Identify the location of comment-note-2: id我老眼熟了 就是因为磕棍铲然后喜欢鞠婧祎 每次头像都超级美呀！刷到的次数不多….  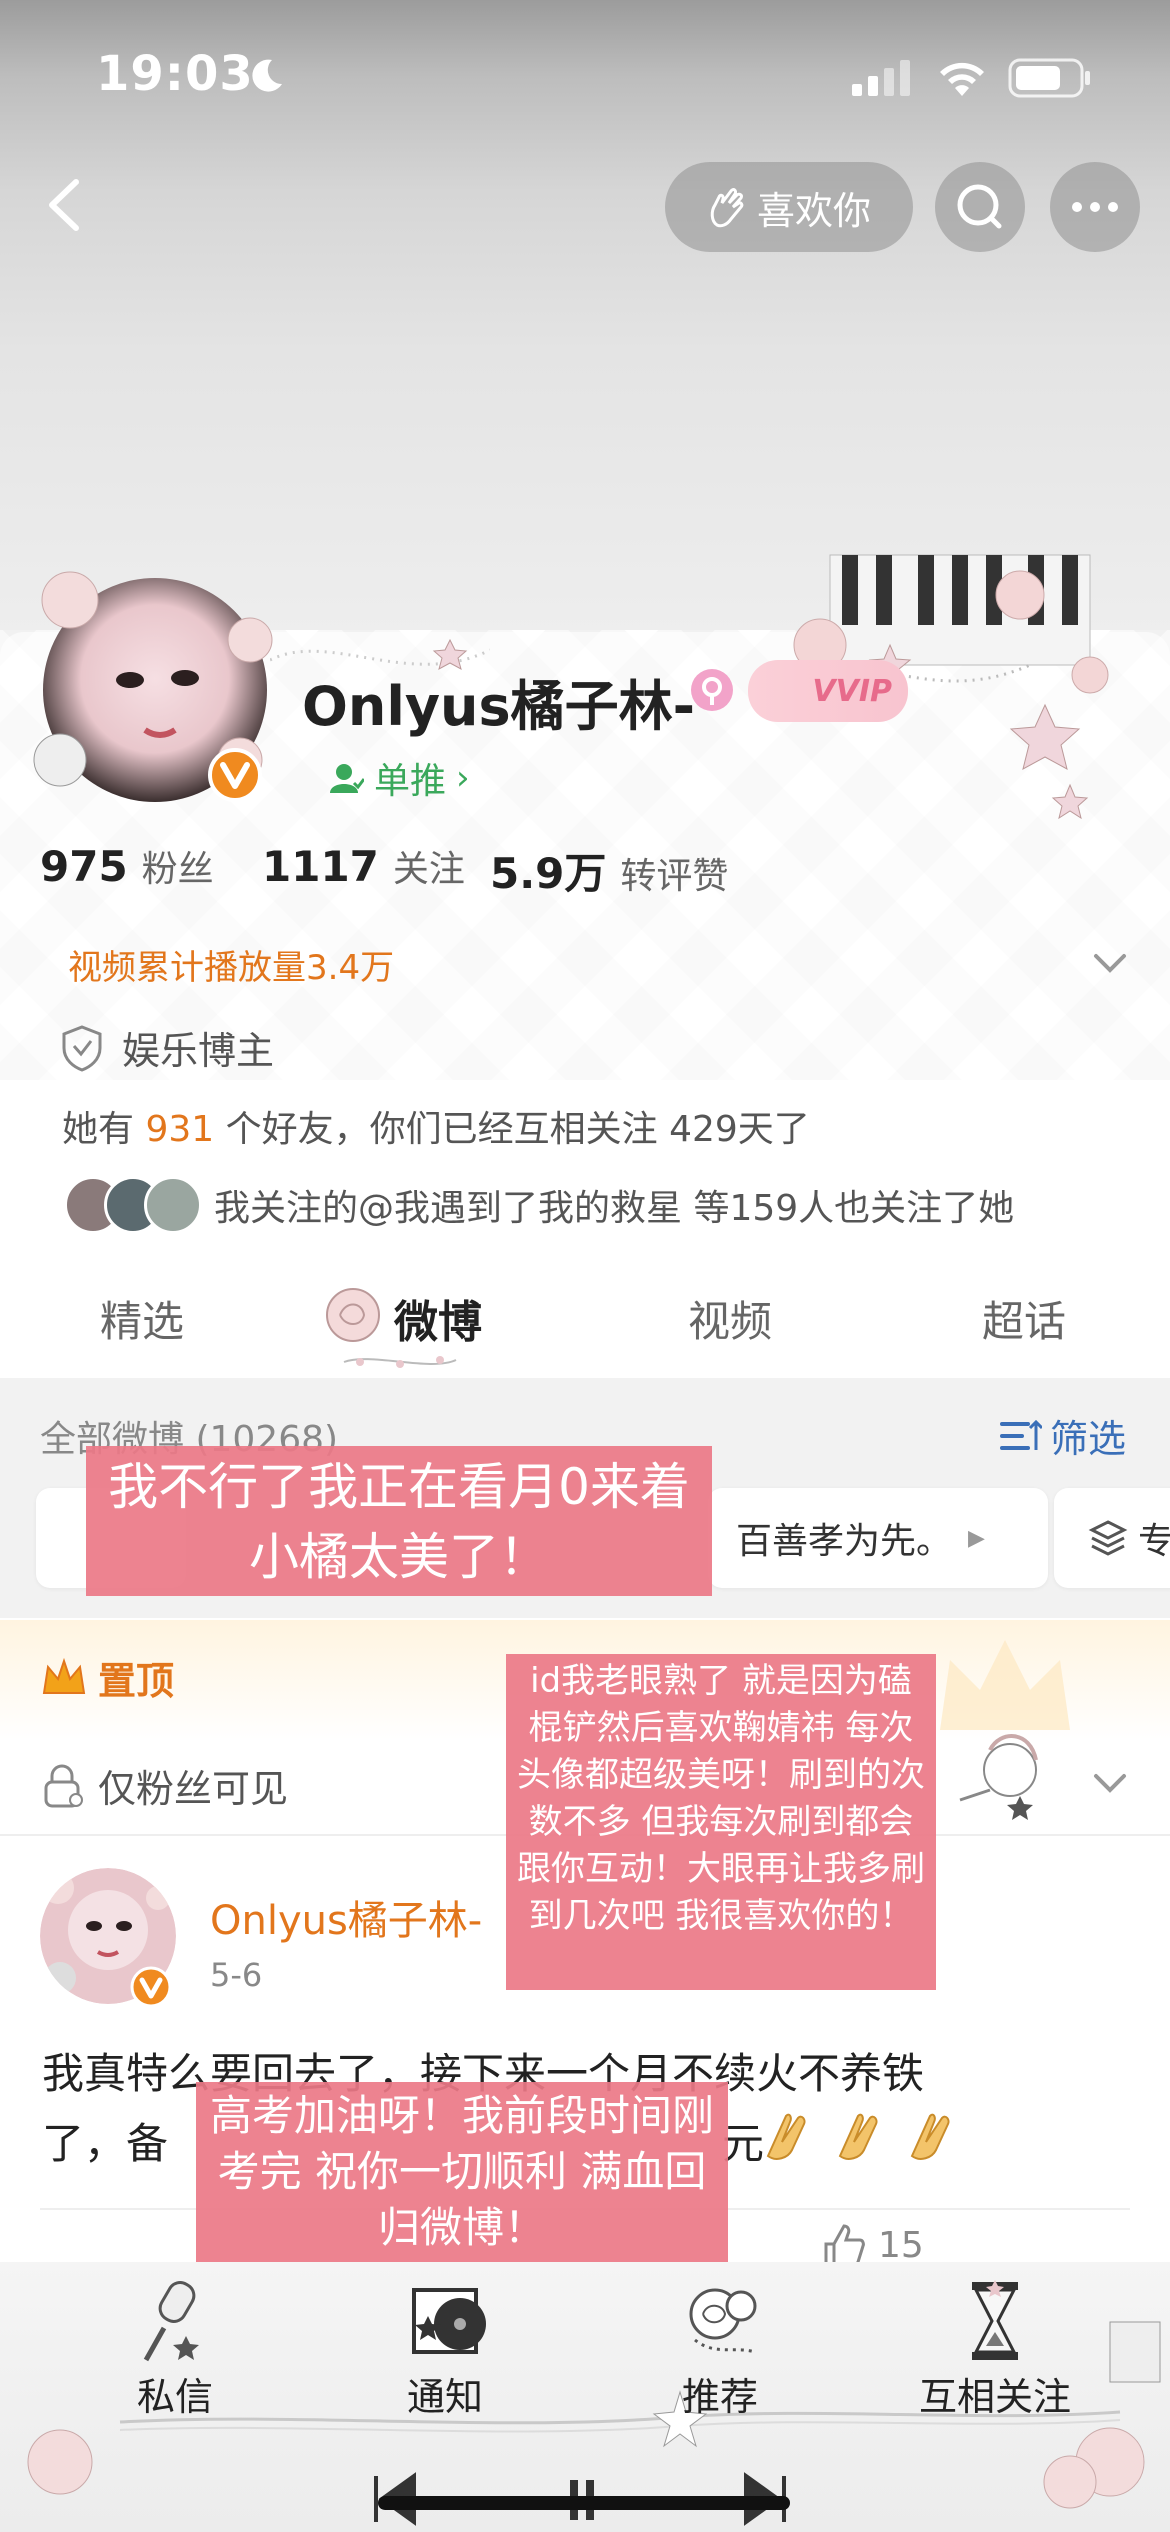
(721, 1822).